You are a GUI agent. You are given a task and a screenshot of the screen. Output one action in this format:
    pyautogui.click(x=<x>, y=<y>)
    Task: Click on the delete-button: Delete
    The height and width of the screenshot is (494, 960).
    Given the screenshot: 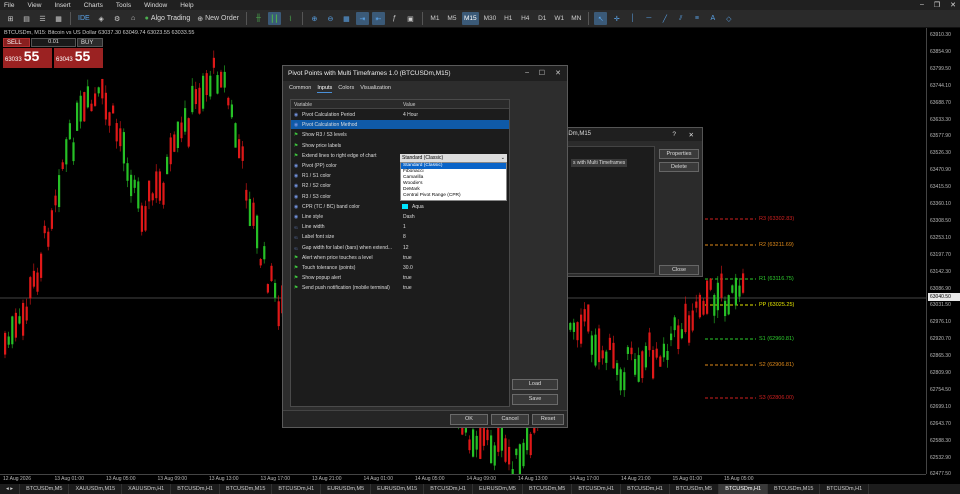 What is the action you would take?
    pyautogui.click(x=679, y=167)
    